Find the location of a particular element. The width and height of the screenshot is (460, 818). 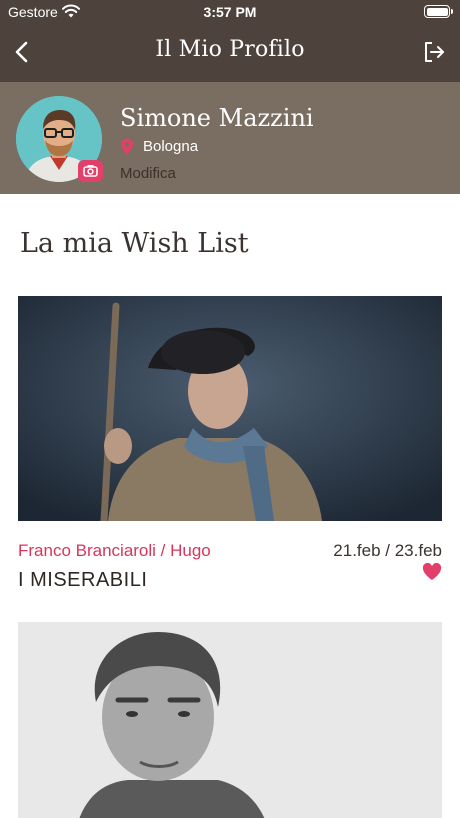

status-bar: Gestore 3:57 PM is located at coordinates (230, 12).